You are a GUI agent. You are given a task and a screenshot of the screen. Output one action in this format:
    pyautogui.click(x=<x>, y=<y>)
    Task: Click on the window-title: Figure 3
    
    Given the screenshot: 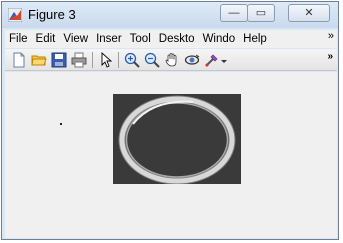 What is the action you would take?
    pyautogui.click(x=52, y=14)
    